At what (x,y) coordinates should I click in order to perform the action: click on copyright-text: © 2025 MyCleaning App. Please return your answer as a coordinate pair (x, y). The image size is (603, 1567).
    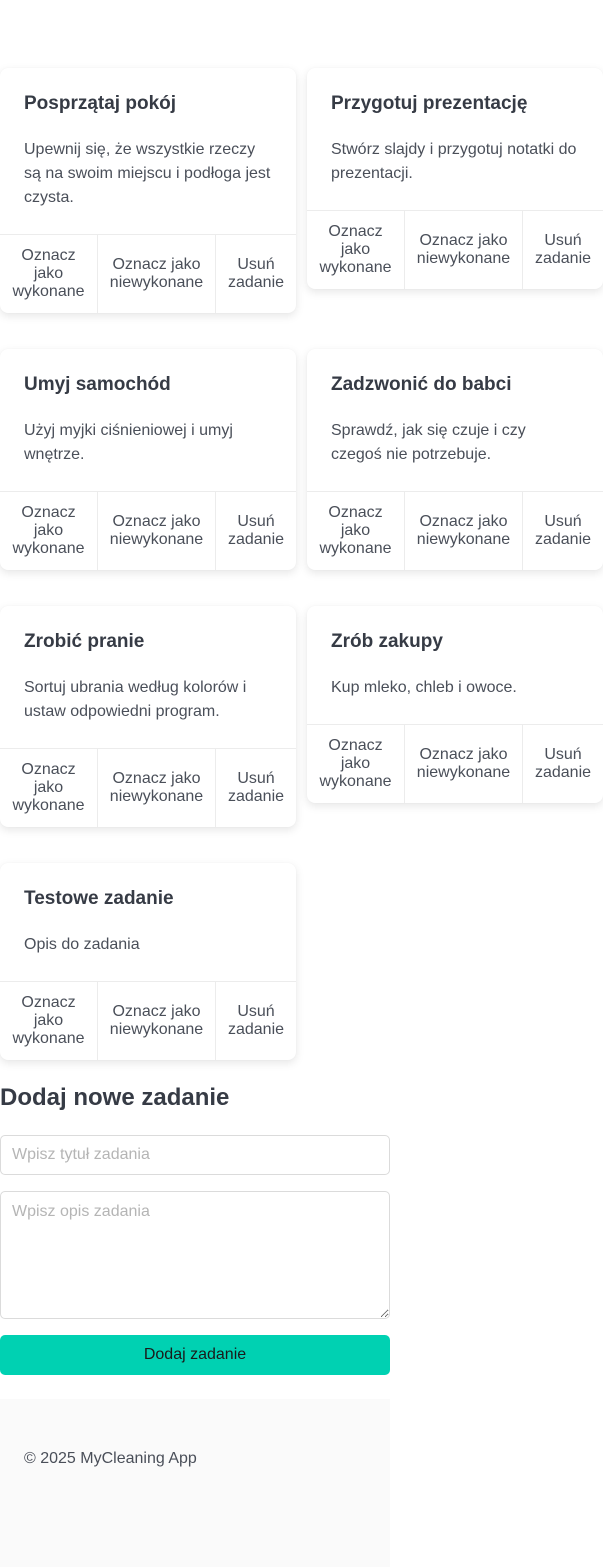
    Looking at the image, I should click on (110, 1458).